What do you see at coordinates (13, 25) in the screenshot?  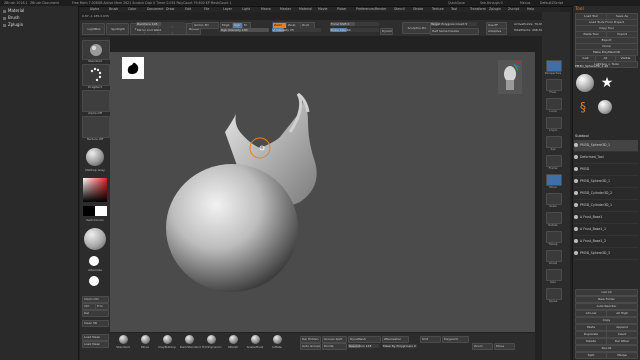 I see `left-tray-zplugin: Zplugin` at bounding box center [13, 25].